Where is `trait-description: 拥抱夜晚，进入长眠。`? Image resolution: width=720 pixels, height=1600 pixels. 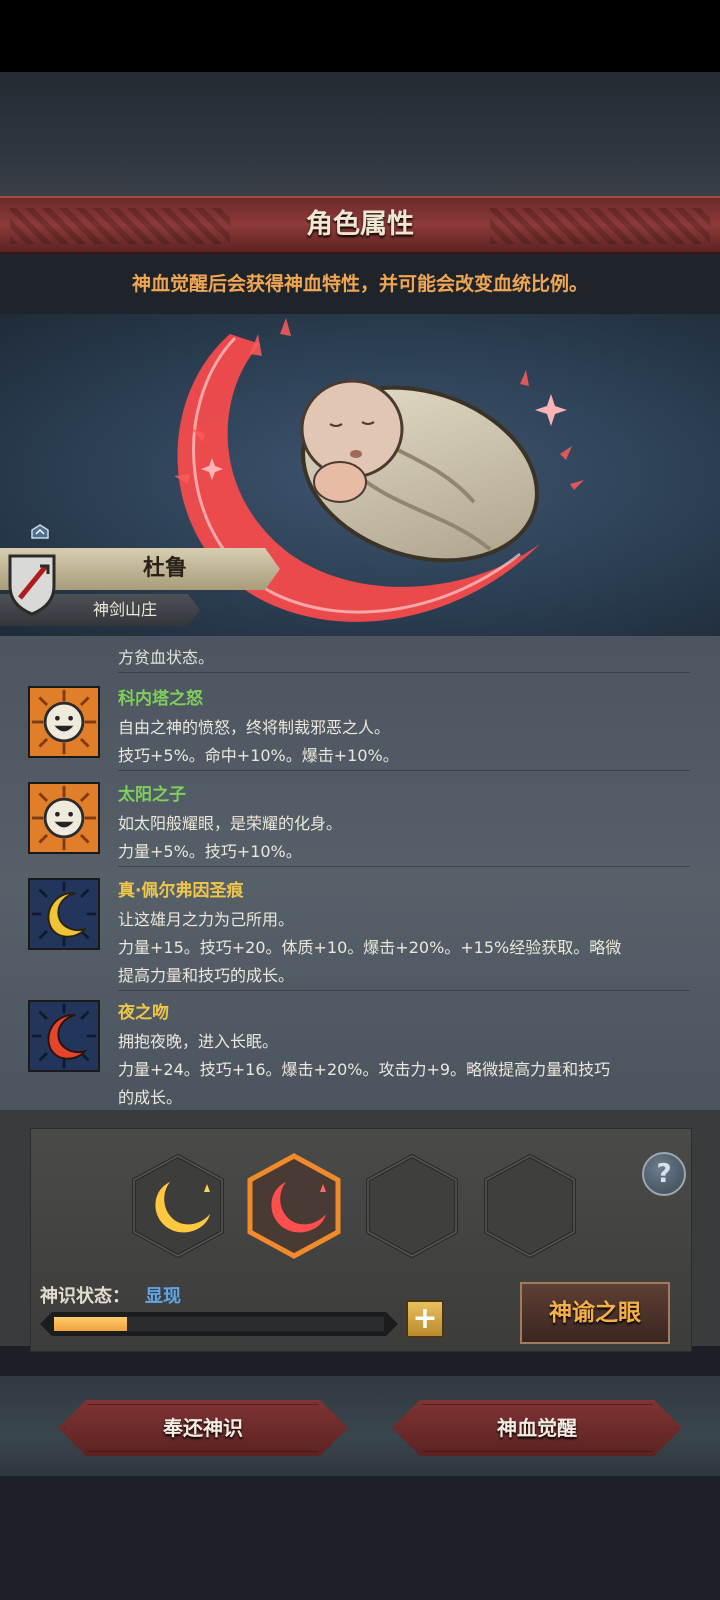 trait-description: 拥抱夜晚，进入长眠。 is located at coordinates (198, 1041).